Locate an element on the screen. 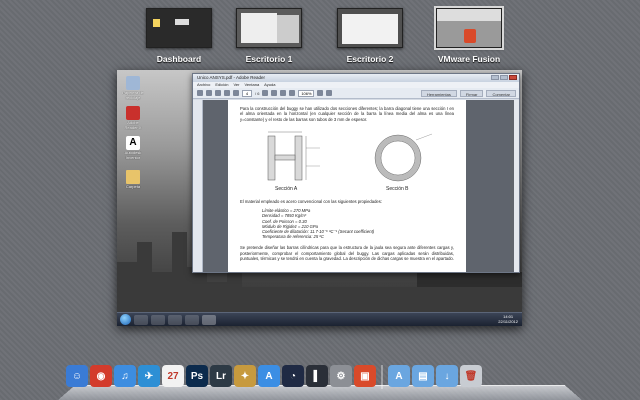 This screenshot has width=640, height=400. clock-date: 22/11/2012 is located at coordinates (508, 321).